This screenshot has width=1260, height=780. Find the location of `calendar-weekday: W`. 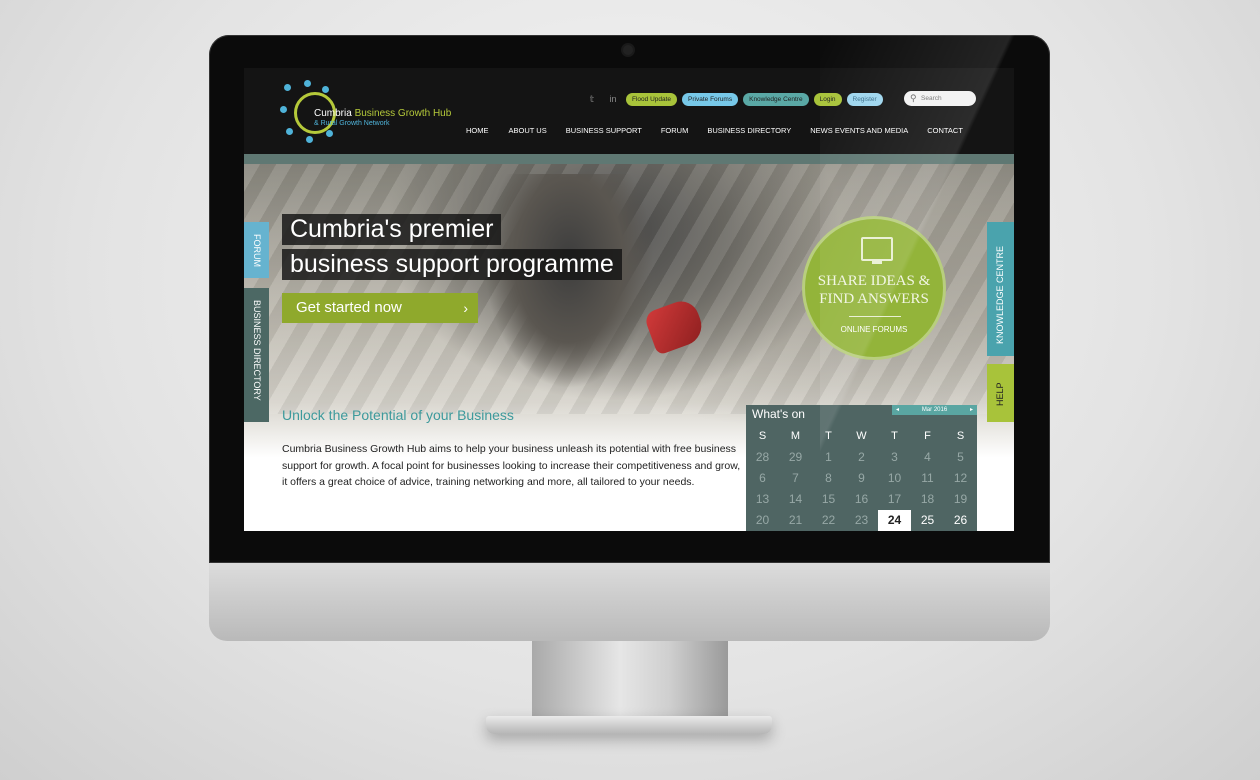

calendar-weekday: W is located at coordinates (861, 436).